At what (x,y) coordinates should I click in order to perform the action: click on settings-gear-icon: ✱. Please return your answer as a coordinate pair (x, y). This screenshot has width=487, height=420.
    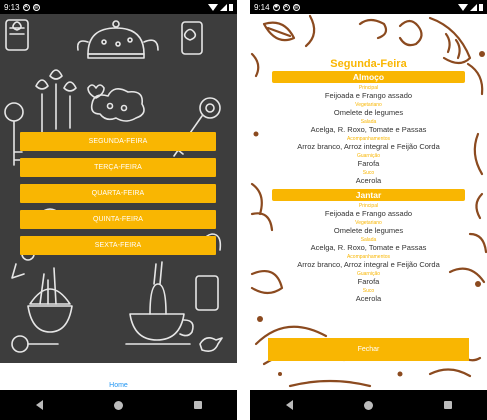
    Looking at the image, I should click on (276, 7).